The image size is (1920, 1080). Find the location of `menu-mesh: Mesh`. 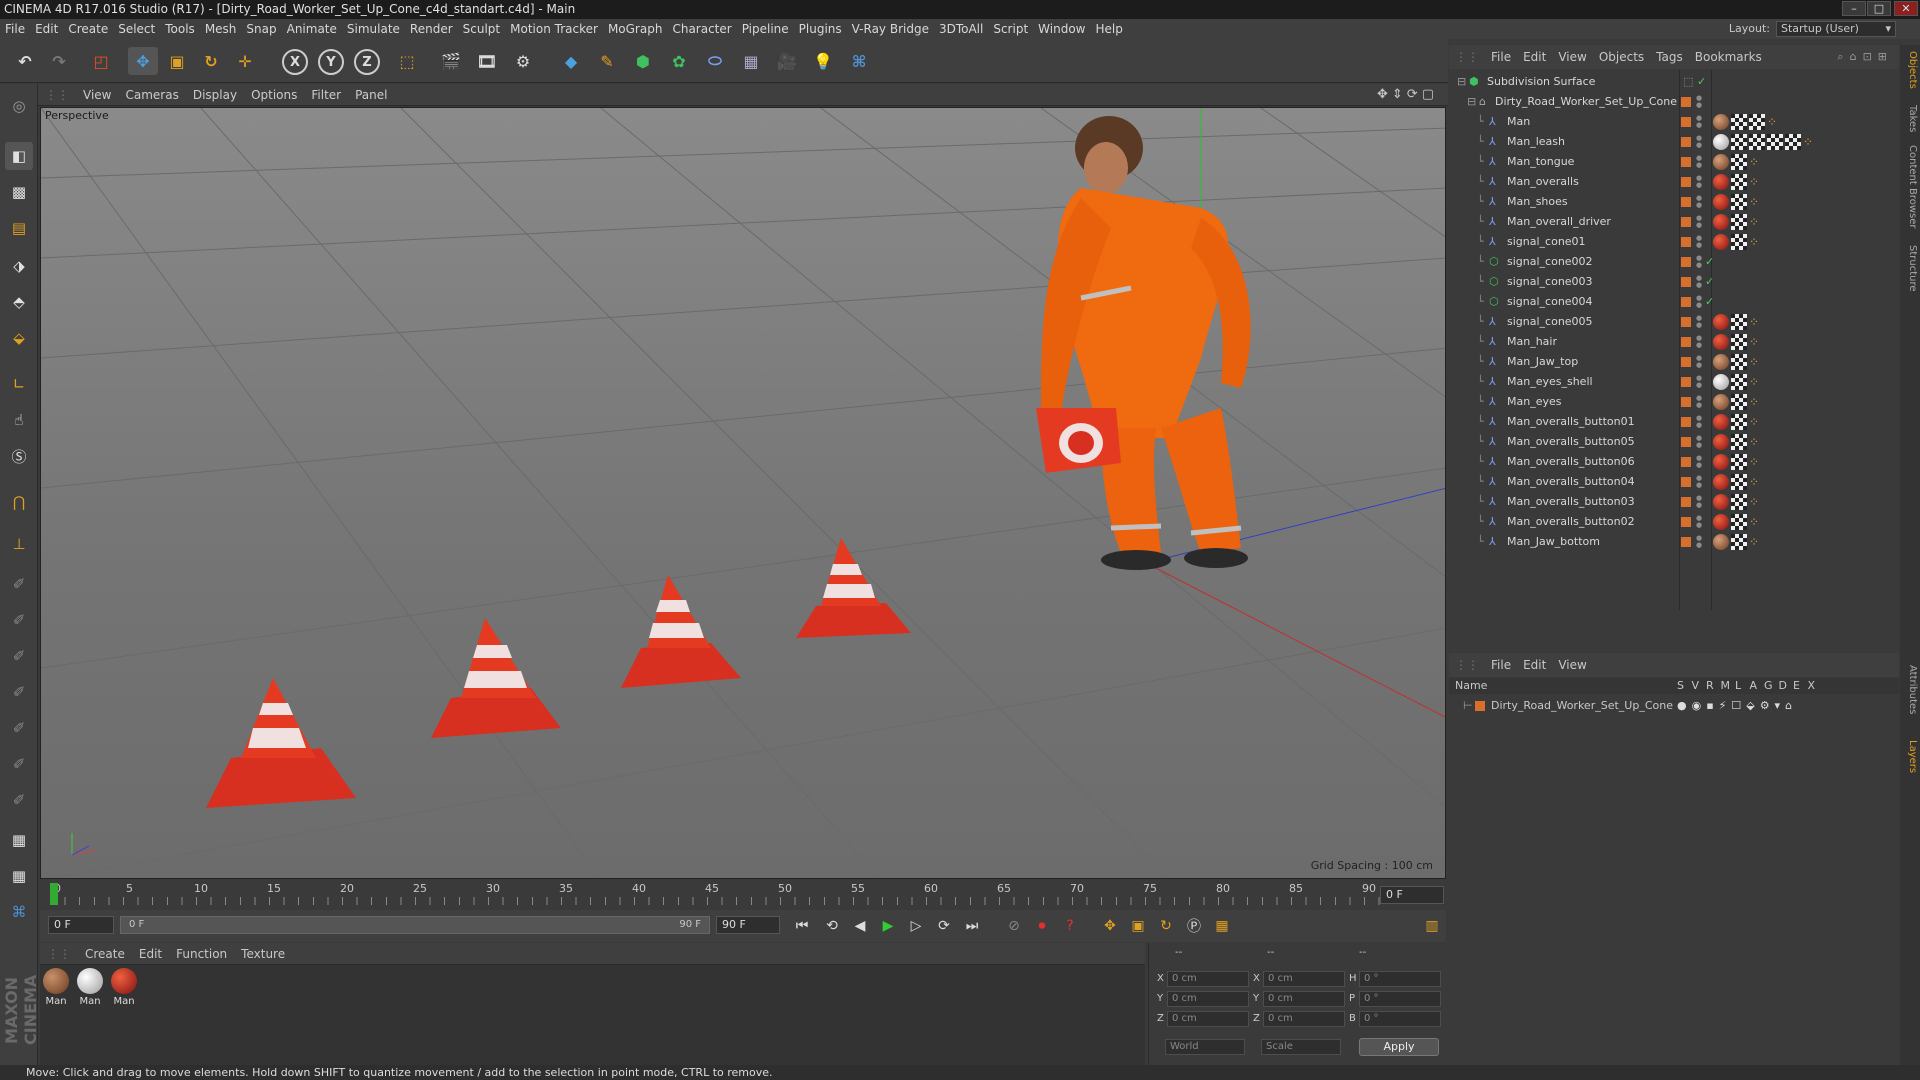

menu-mesh: Mesh is located at coordinates (221, 29).